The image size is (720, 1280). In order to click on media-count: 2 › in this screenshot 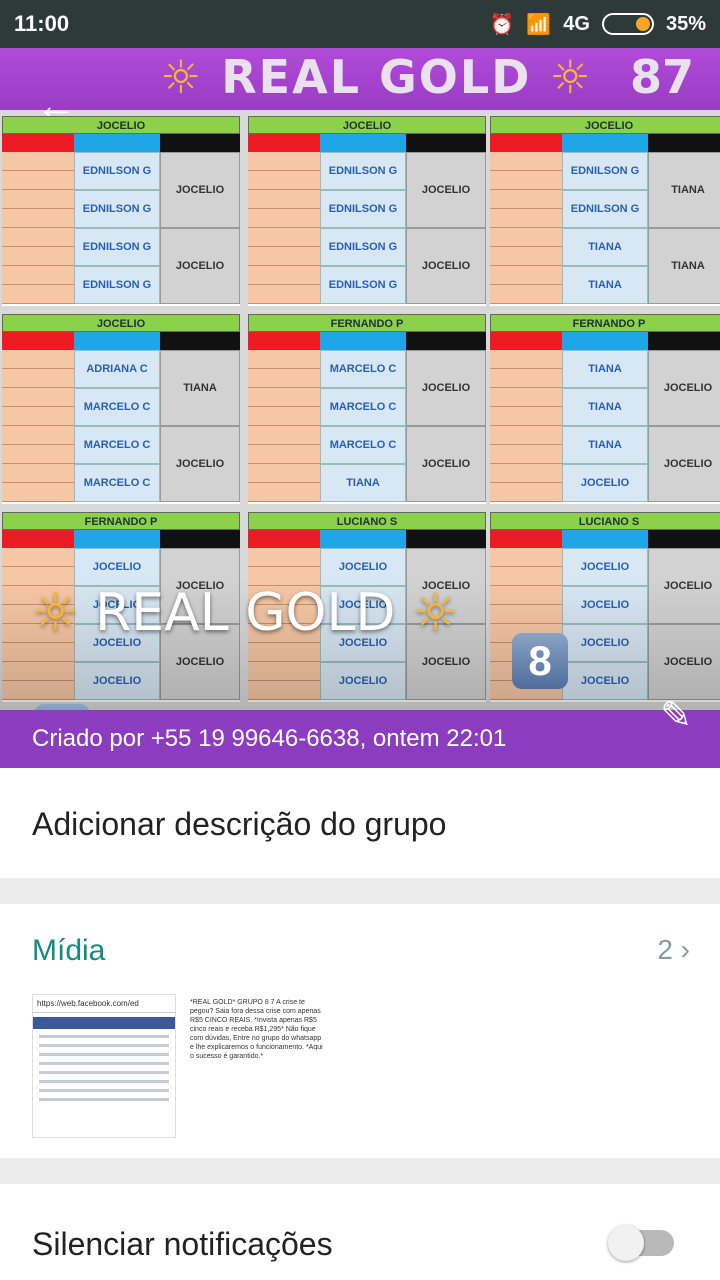, I will do `click(673, 950)`.